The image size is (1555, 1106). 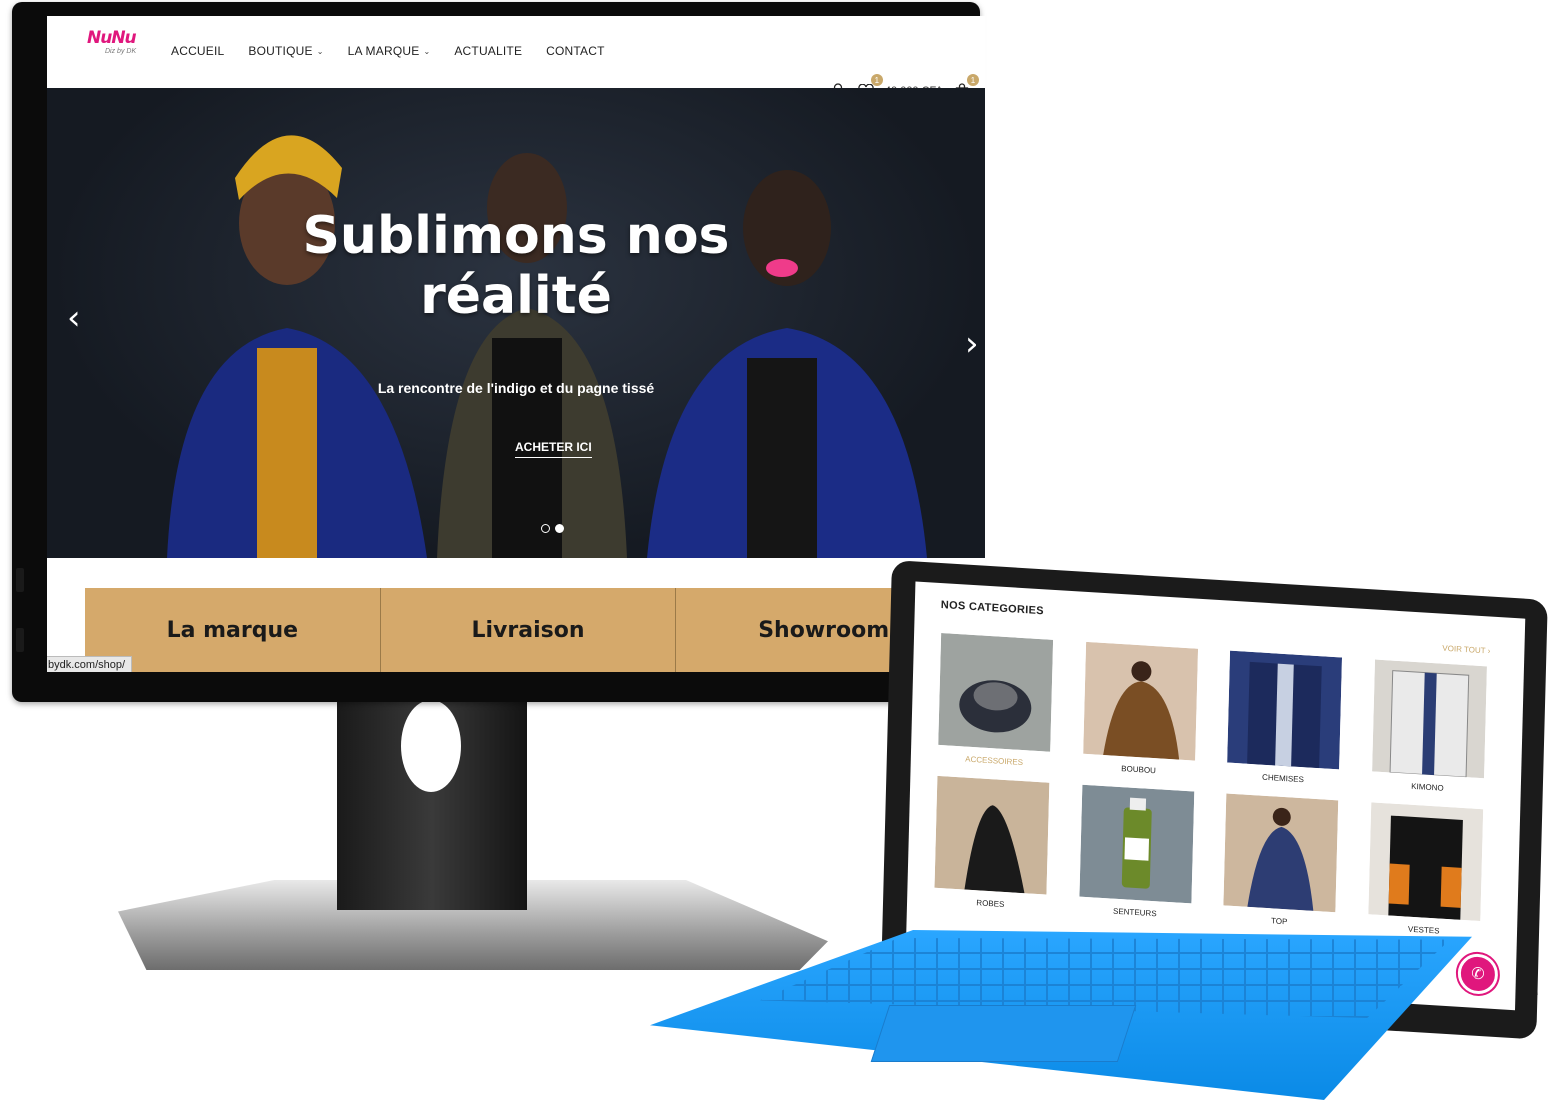 What do you see at coordinates (972, 344) in the screenshot?
I see `next-slide-arrow-icon: ›` at bounding box center [972, 344].